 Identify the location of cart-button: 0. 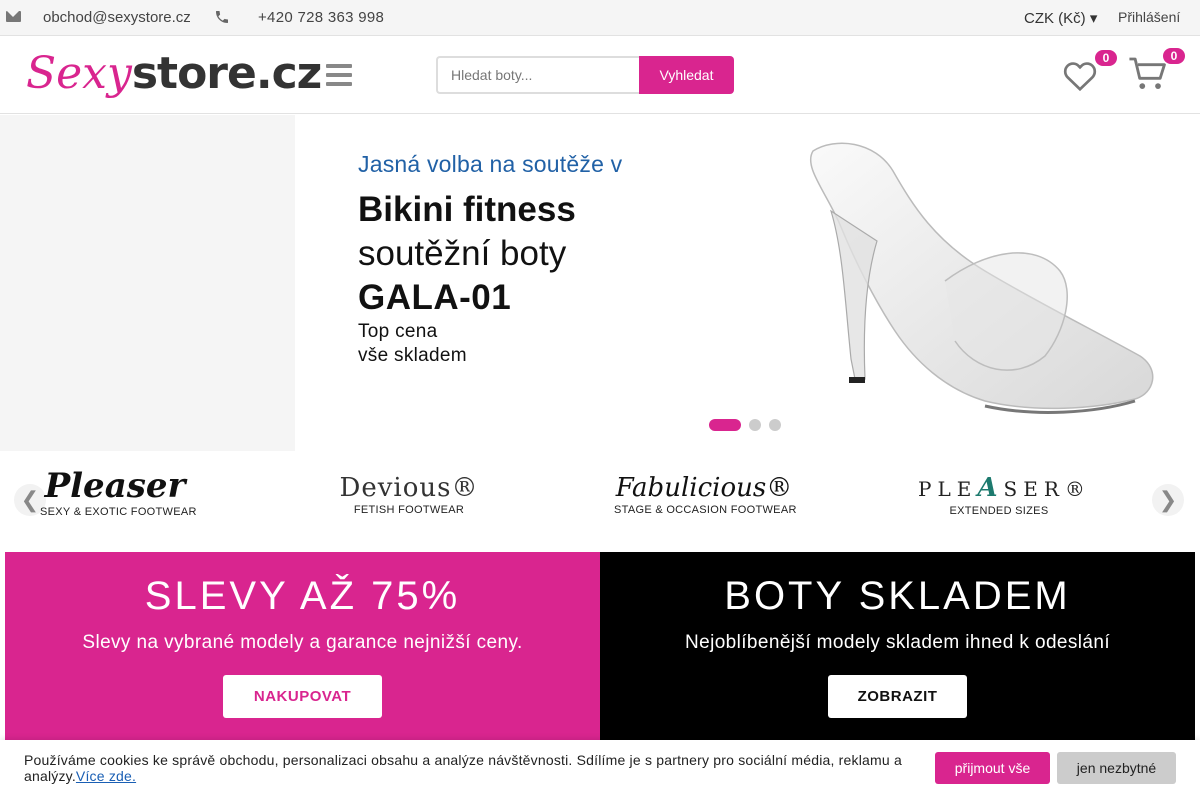
(1156, 70).